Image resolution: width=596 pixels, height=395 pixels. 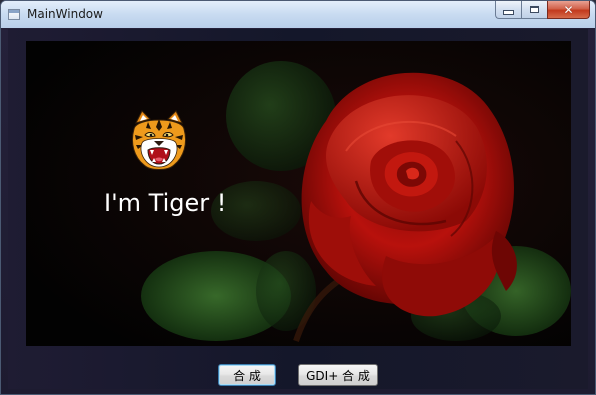 I want to click on window-title: MainWindow, so click(x=65, y=14).